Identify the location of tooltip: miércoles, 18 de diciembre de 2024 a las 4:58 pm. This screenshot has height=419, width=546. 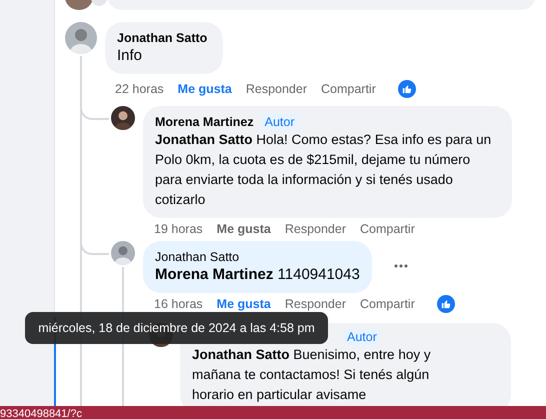
(176, 328).